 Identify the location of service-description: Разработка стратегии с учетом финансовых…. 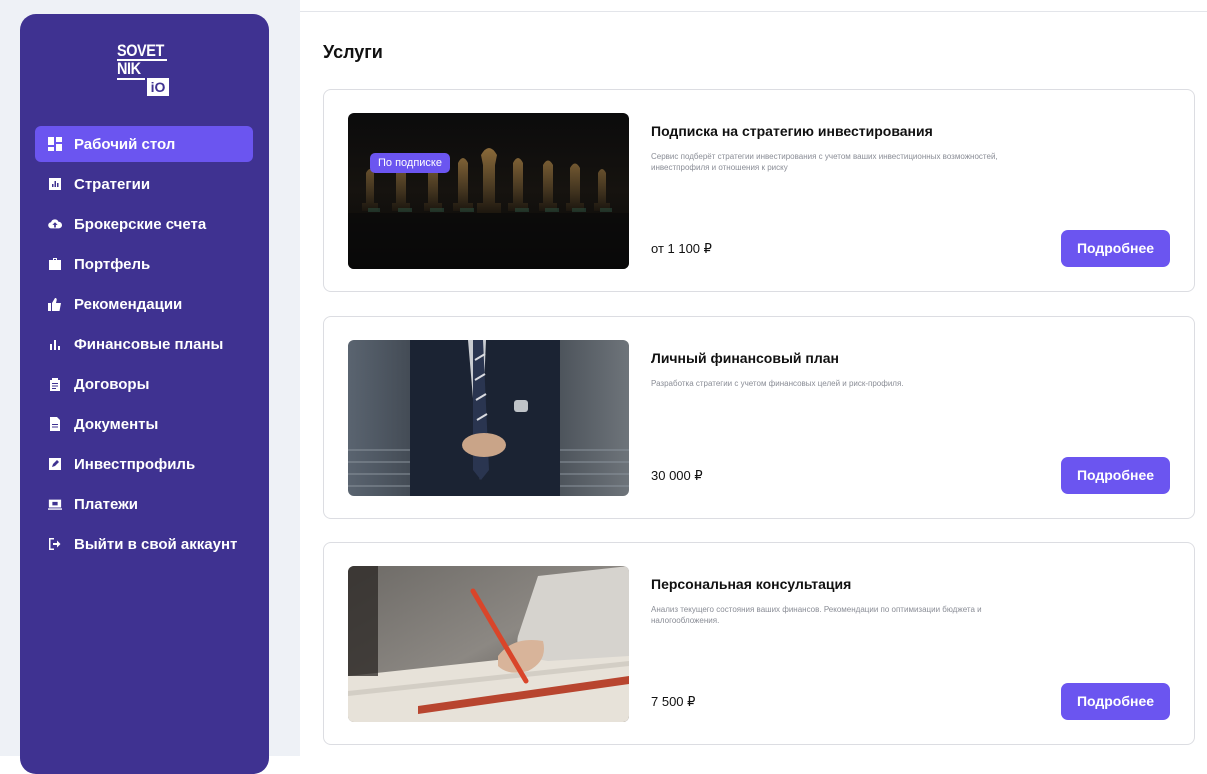
(777, 383).